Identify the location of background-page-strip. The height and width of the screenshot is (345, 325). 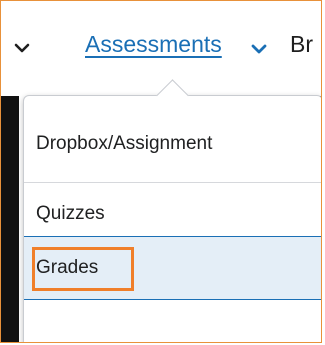
(10, 219).